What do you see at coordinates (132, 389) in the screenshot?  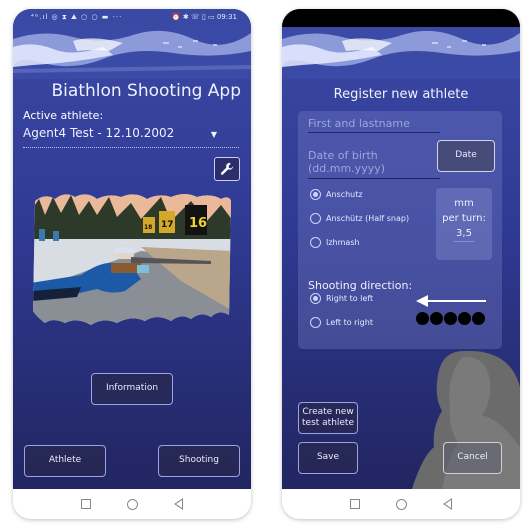 I see `information-button: Information` at bounding box center [132, 389].